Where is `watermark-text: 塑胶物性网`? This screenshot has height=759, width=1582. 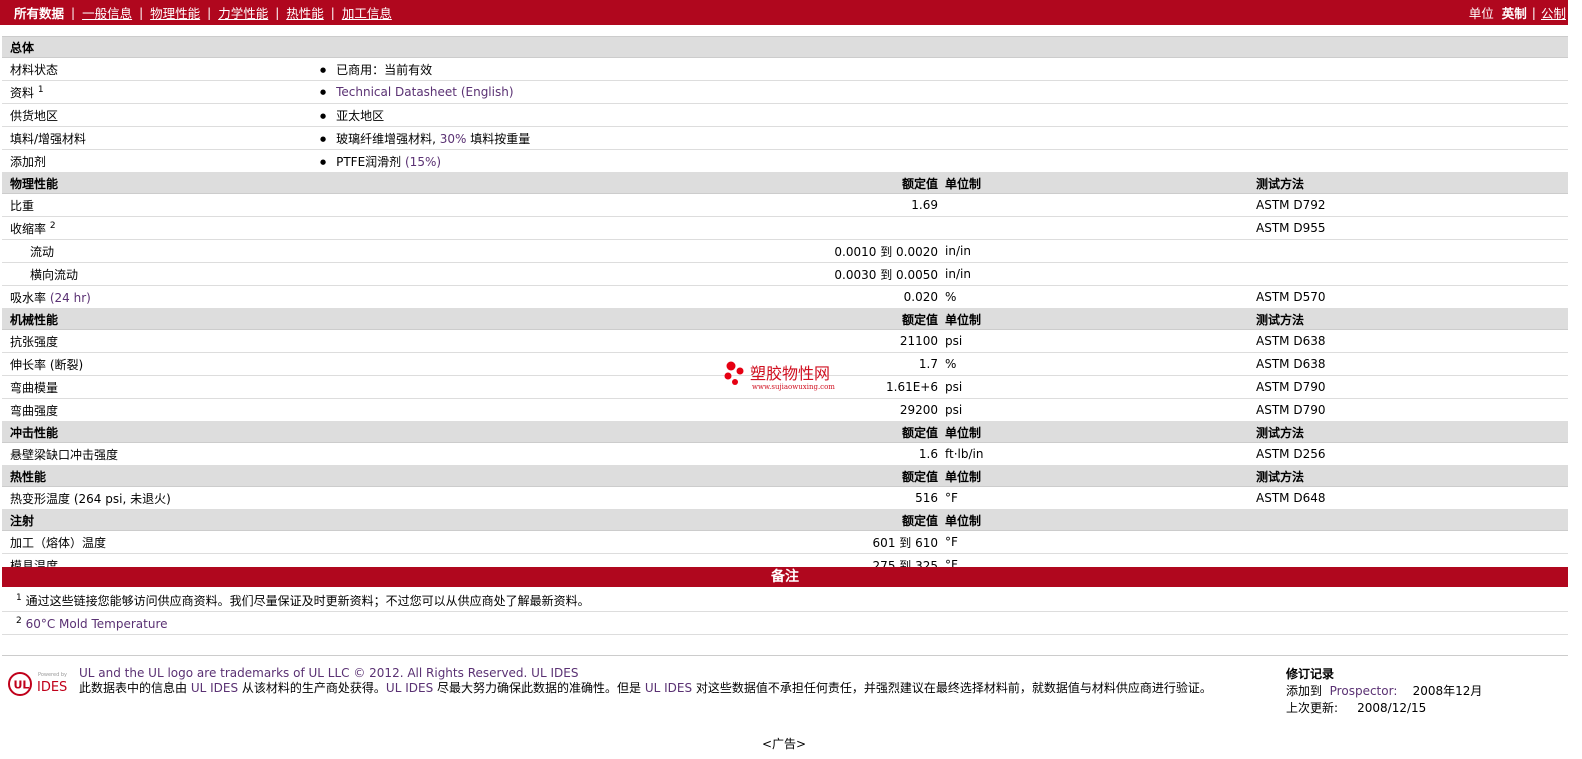 watermark-text: 塑胶物性网 is located at coordinates (790, 373).